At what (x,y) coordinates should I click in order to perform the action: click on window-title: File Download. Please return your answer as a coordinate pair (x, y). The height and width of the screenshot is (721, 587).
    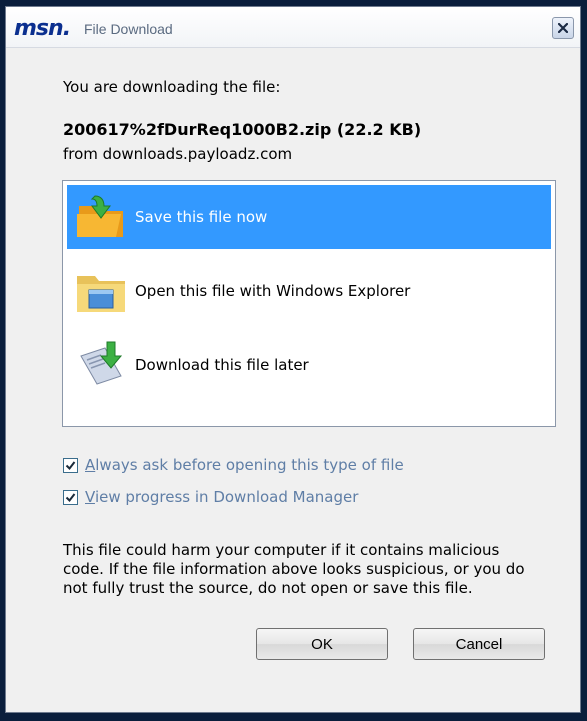
    Looking at the image, I should click on (128, 29).